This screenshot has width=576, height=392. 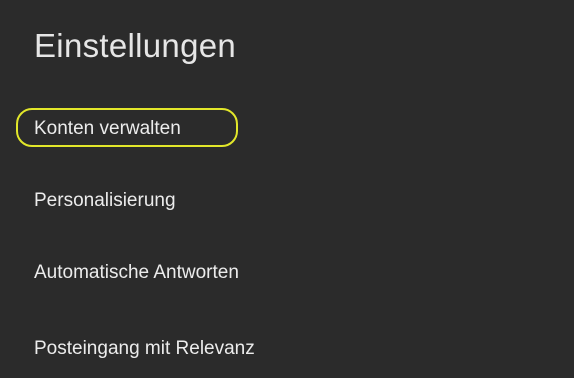 I want to click on menu-item-automatische-antworten: Automatische Antworten, so click(x=136, y=273).